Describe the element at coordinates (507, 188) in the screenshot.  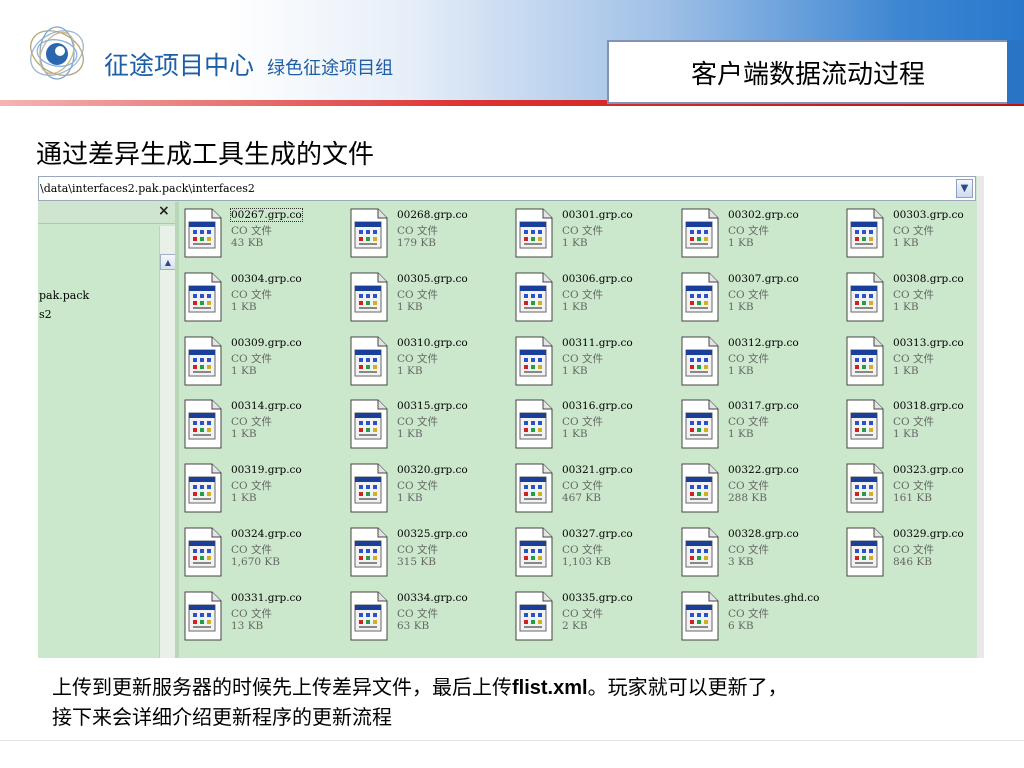
I see `address-bar: \data\interfaces2.pak.pack\interfaces2 ▼` at that location.